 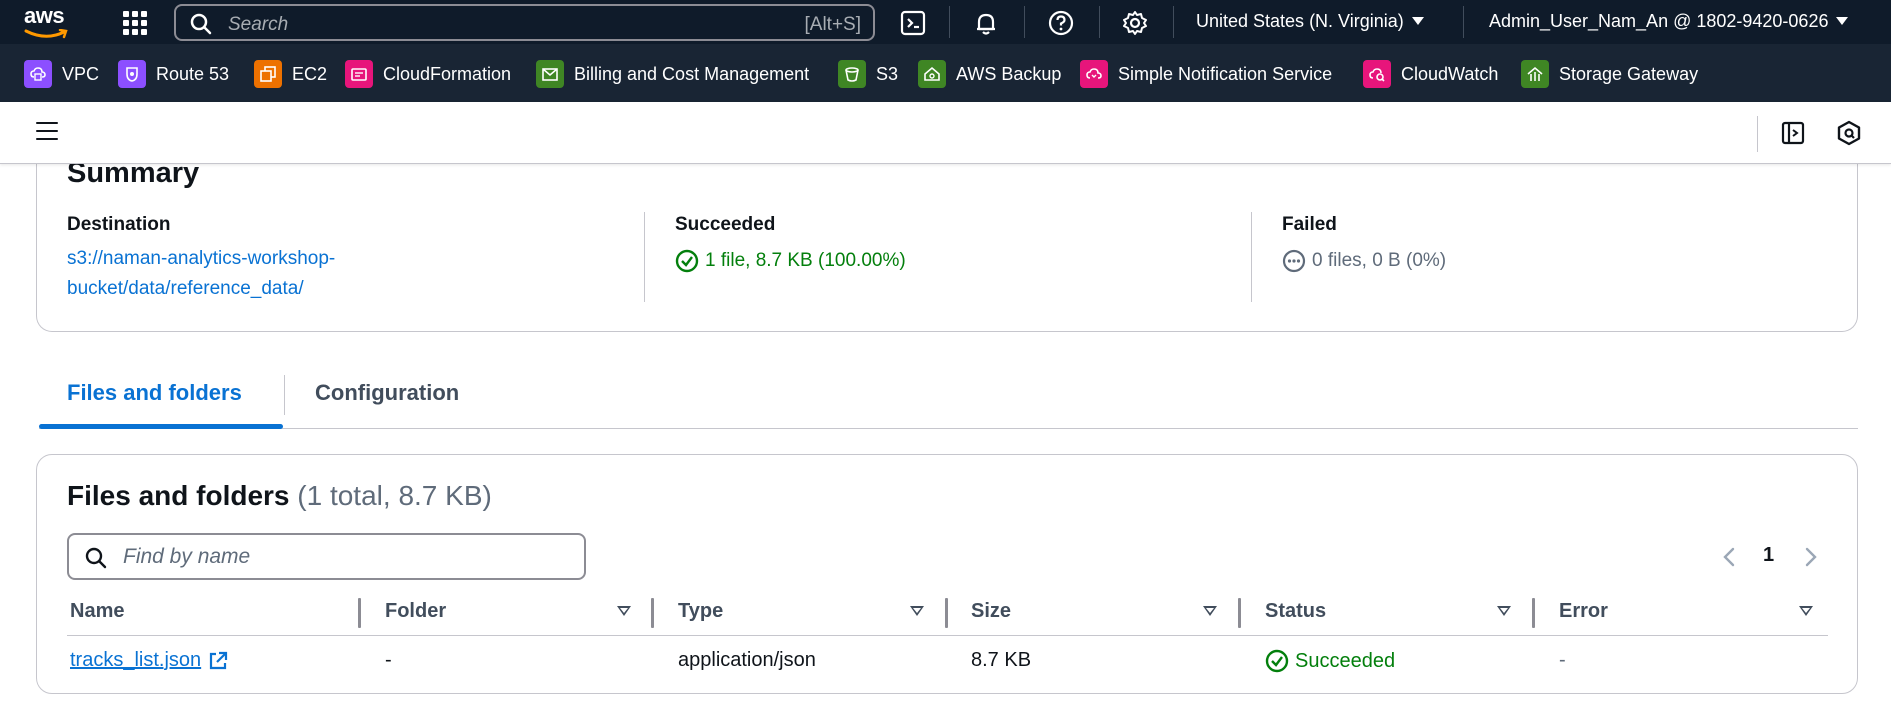 I want to click on success-check-icon, so click(x=1277, y=661).